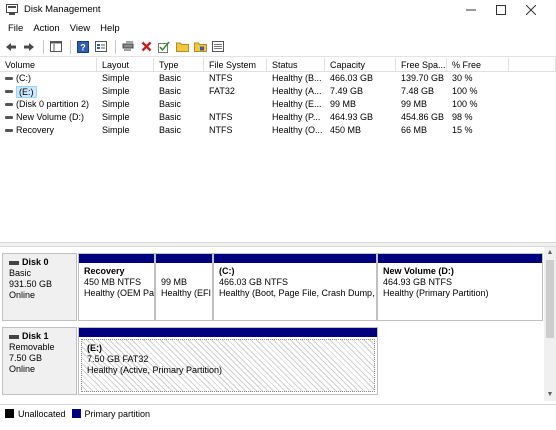  I want to click on column-header-layout: Layout, so click(125, 64).